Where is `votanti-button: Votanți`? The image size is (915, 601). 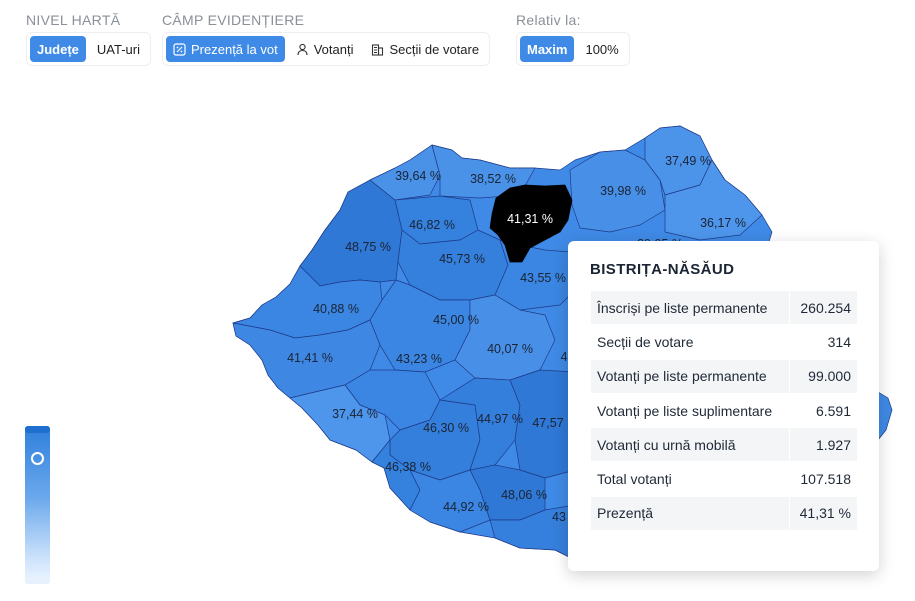 votanti-button: Votanți is located at coordinates (325, 49).